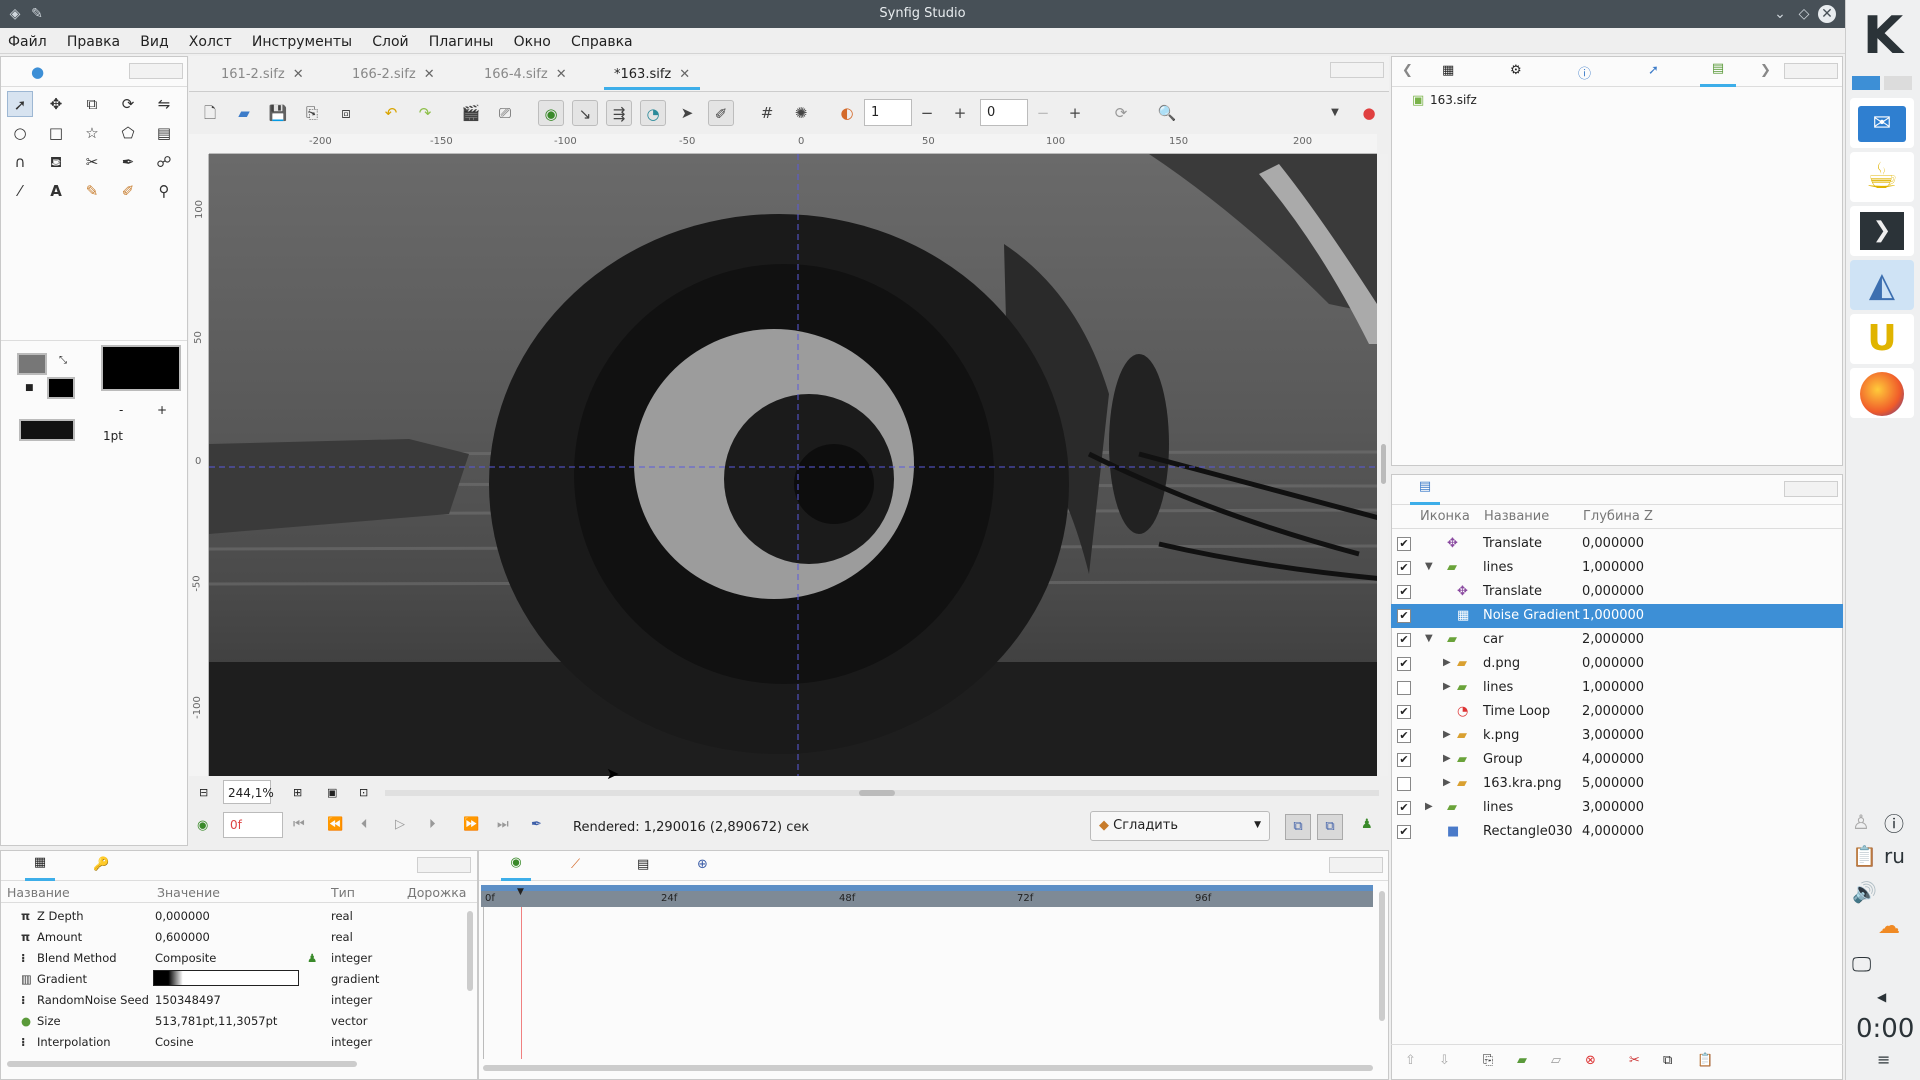 The image size is (1920, 1080). Describe the element at coordinates (244, 113) in the screenshot. I see `open-file-icon: ▰` at that location.